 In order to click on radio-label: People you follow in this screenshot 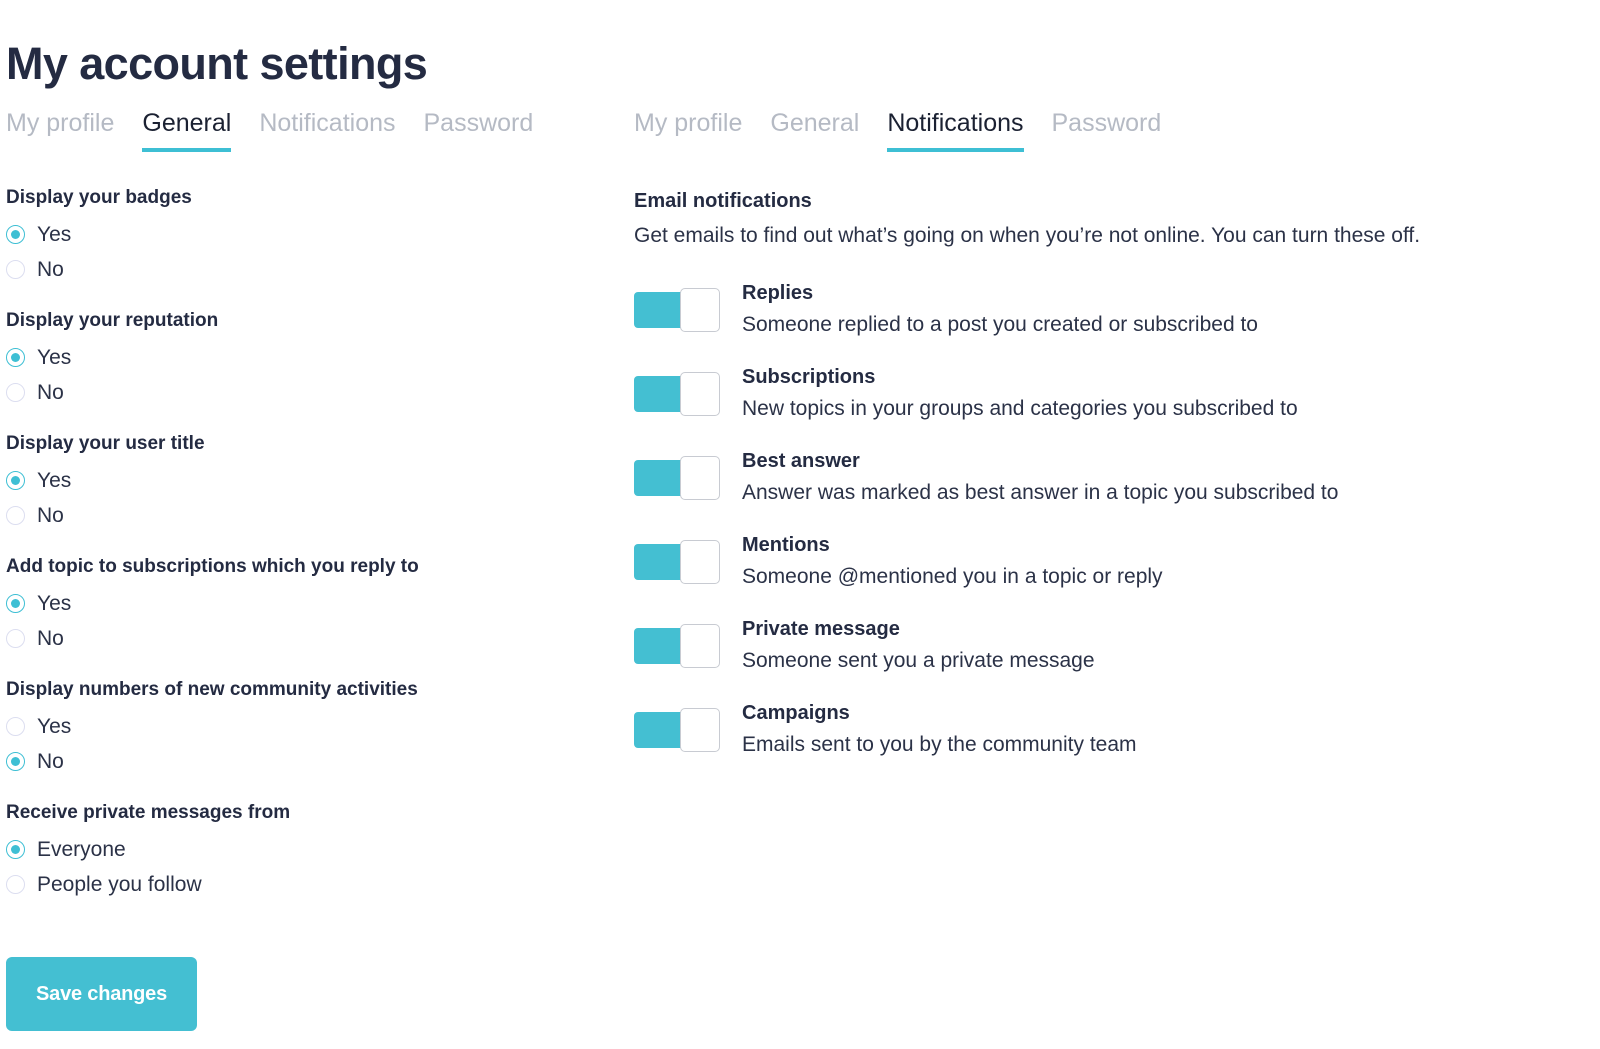, I will do `click(119, 884)`.